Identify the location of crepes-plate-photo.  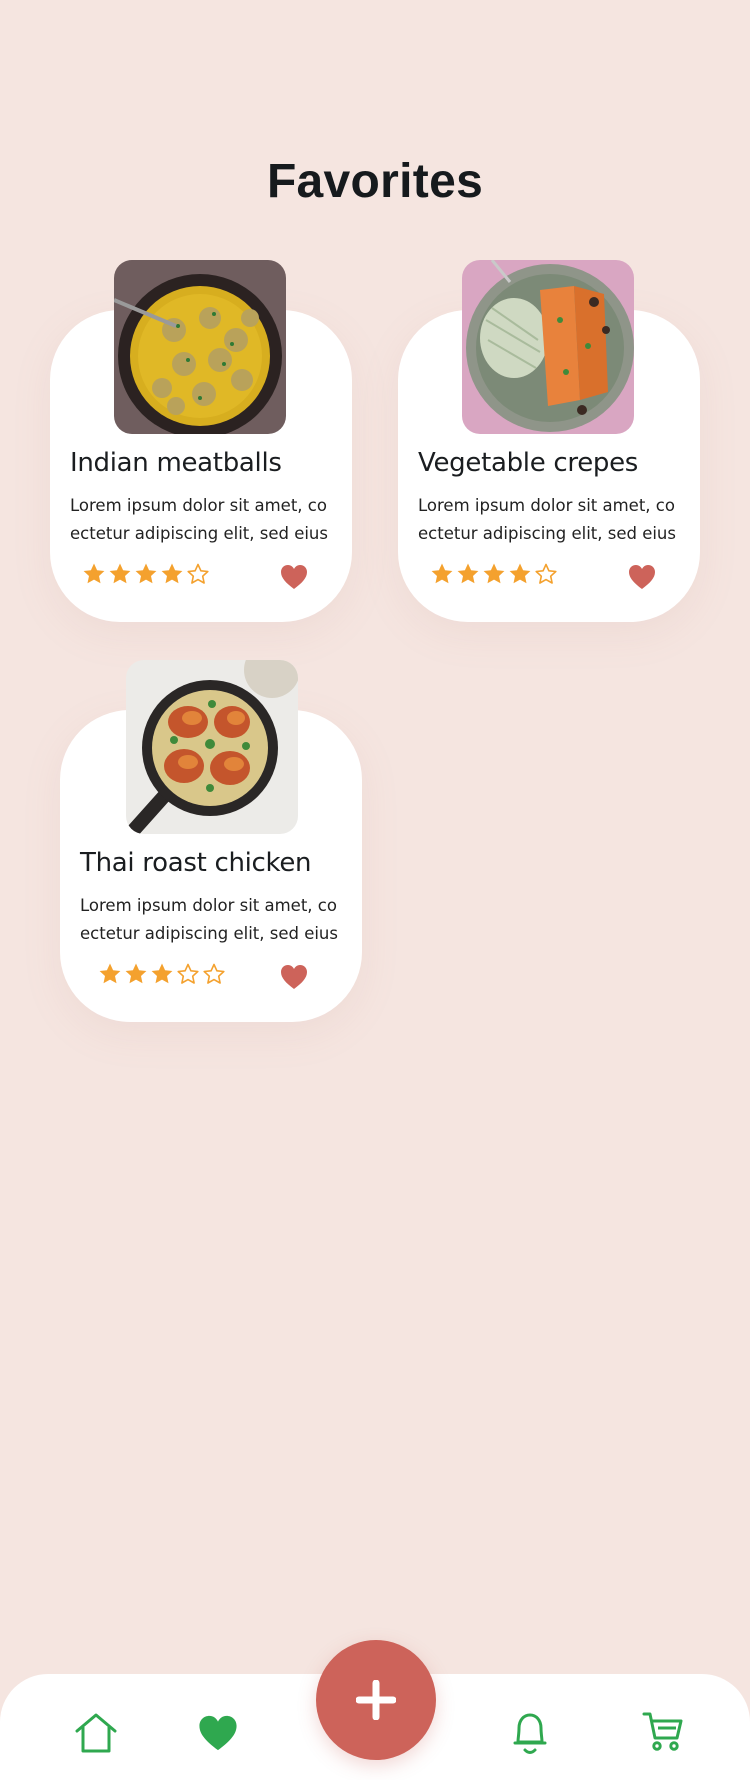
(548, 347).